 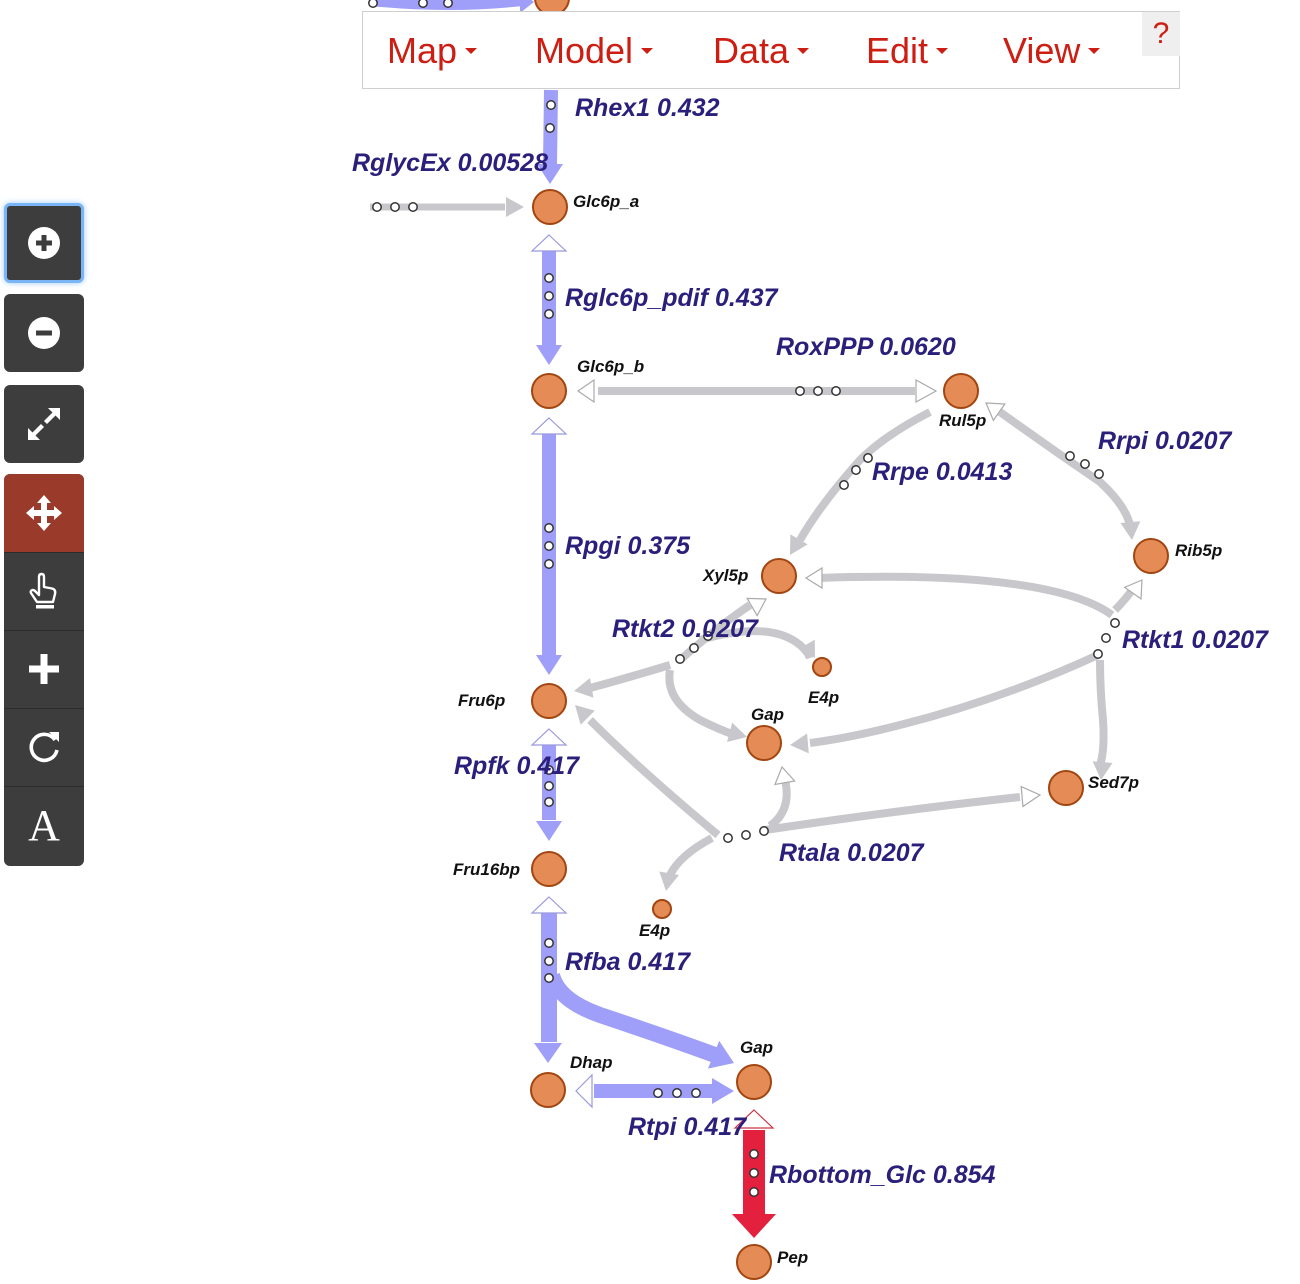 What do you see at coordinates (1113, 782) in the screenshot?
I see `metabolite-label: Sed7p` at bounding box center [1113, 782].